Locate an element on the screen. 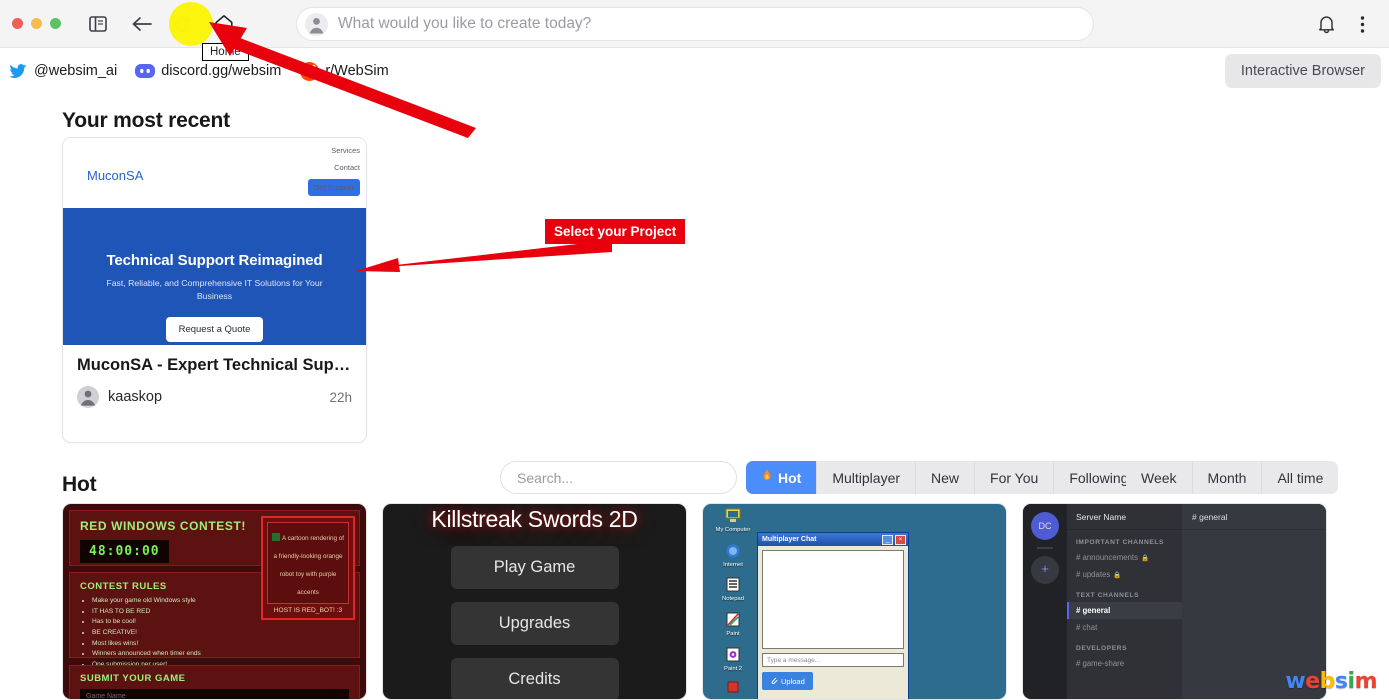  killstreak-title: Killstreak Swords 2D is located at coordinates (534, 519).